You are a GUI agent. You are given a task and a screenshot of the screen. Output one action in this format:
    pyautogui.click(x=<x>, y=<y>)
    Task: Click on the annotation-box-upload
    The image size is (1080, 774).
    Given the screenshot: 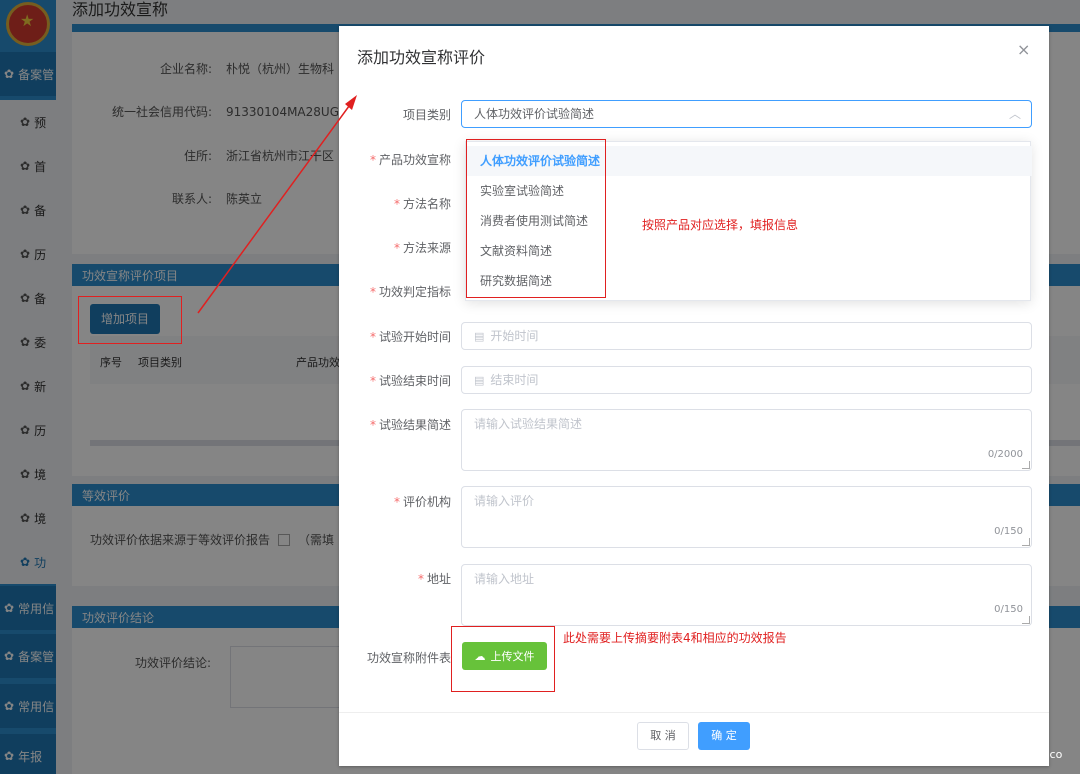 What is the action you would take?
    pyautogui.click(x=503, y=659)
    